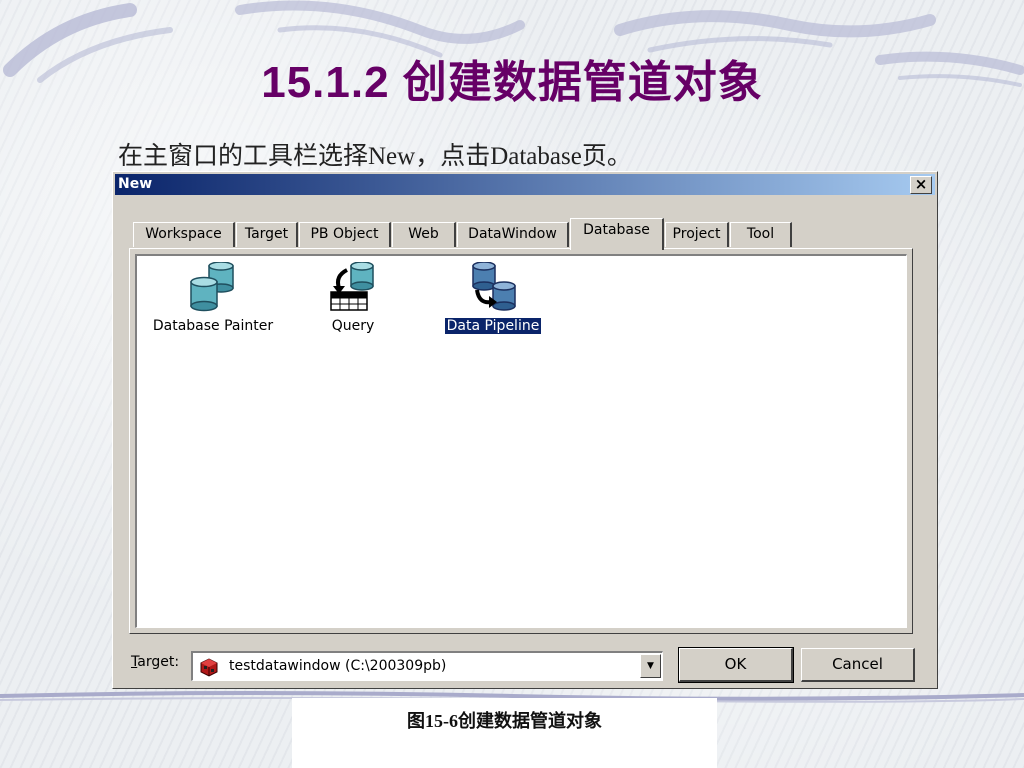 The height and width of the screenshot is (768, 1024). What do you see at coordinates (512, 82) in the screenshot?
I see `slide-title: 15.1.2 创建数据管道对象` at bounding box center [512, 82].